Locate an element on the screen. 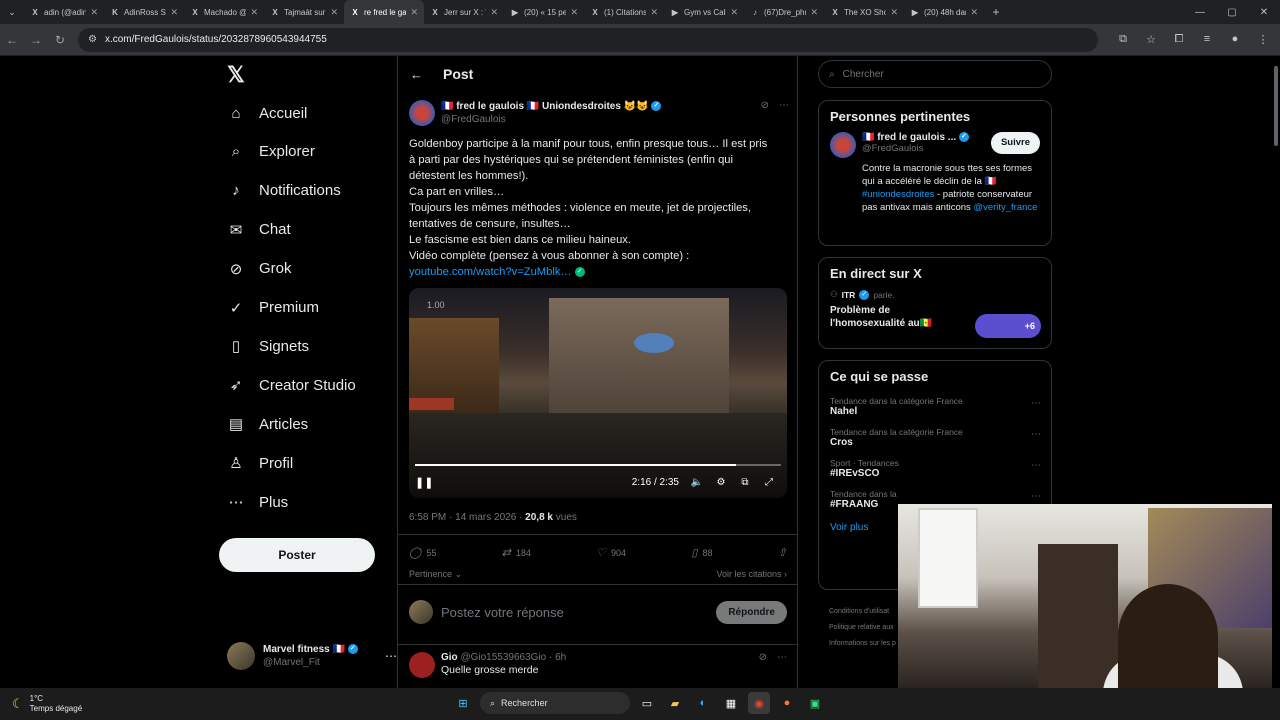  search-input: ⌕ Chercher is located at coordinates (935, 74).